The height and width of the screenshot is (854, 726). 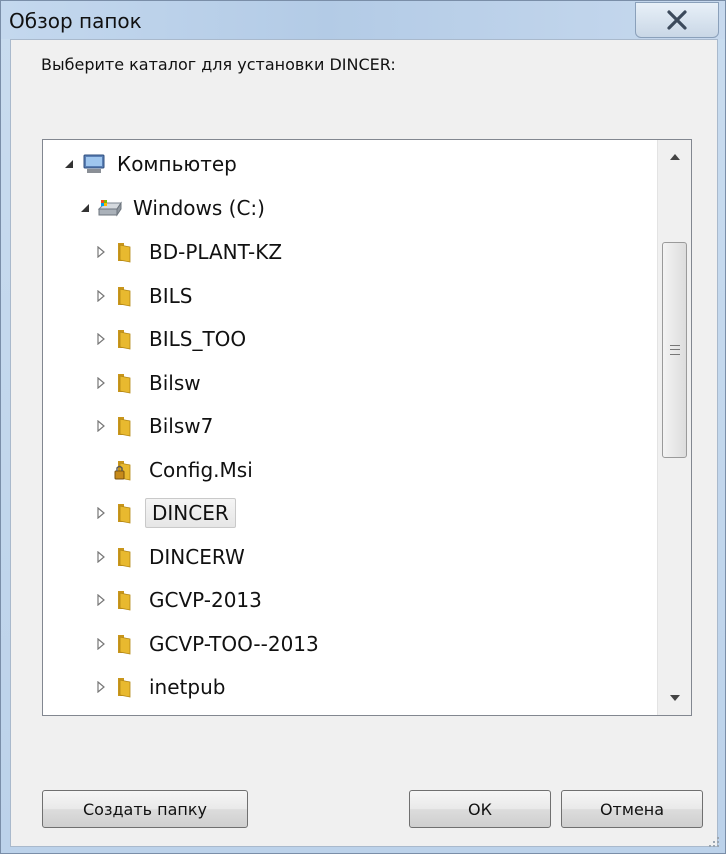 I want to click on scroll-thumb, so click(x=674, y=350).